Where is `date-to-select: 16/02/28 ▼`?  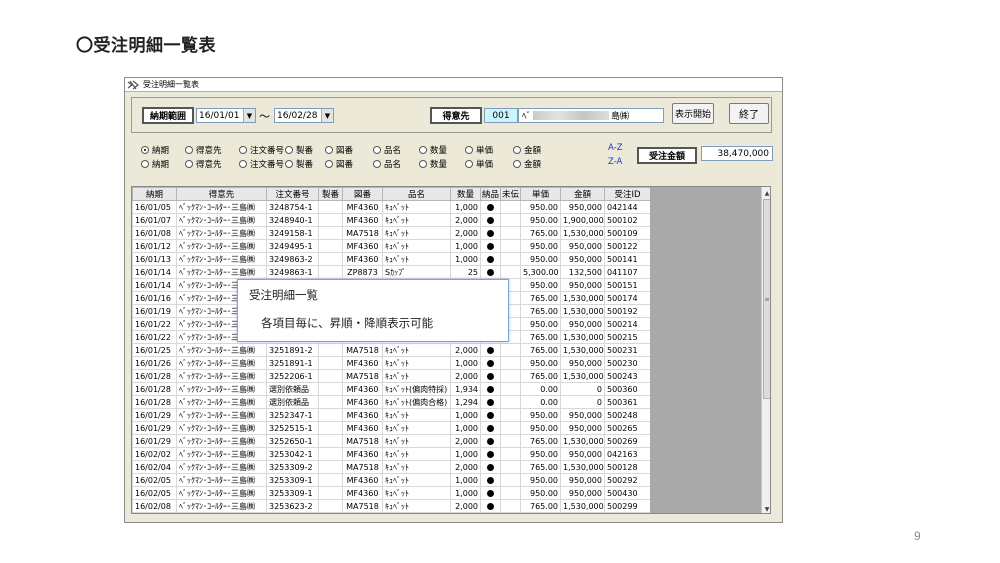 date-to-select: 16/02/28 ▼ is located at coordinates (304, 115).